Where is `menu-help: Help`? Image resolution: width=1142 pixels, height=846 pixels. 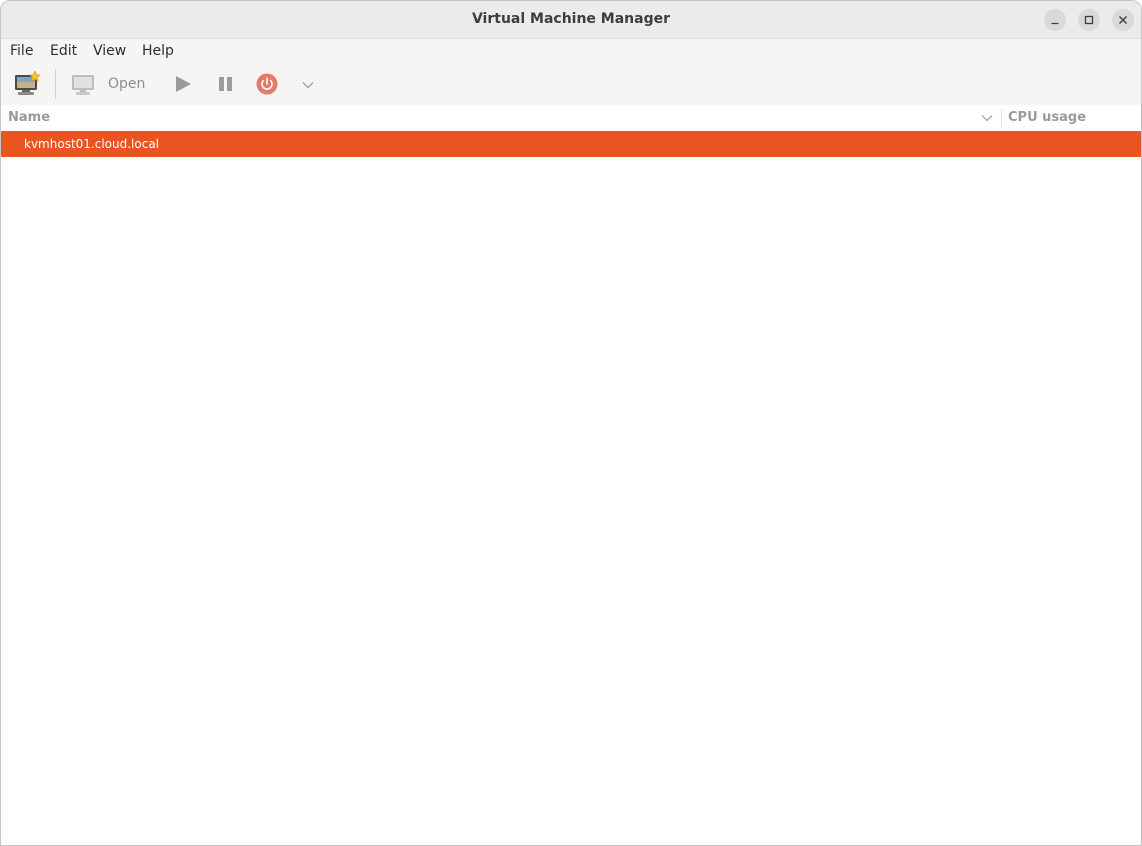 menu-help: Help is located at coordinates (158, 51).